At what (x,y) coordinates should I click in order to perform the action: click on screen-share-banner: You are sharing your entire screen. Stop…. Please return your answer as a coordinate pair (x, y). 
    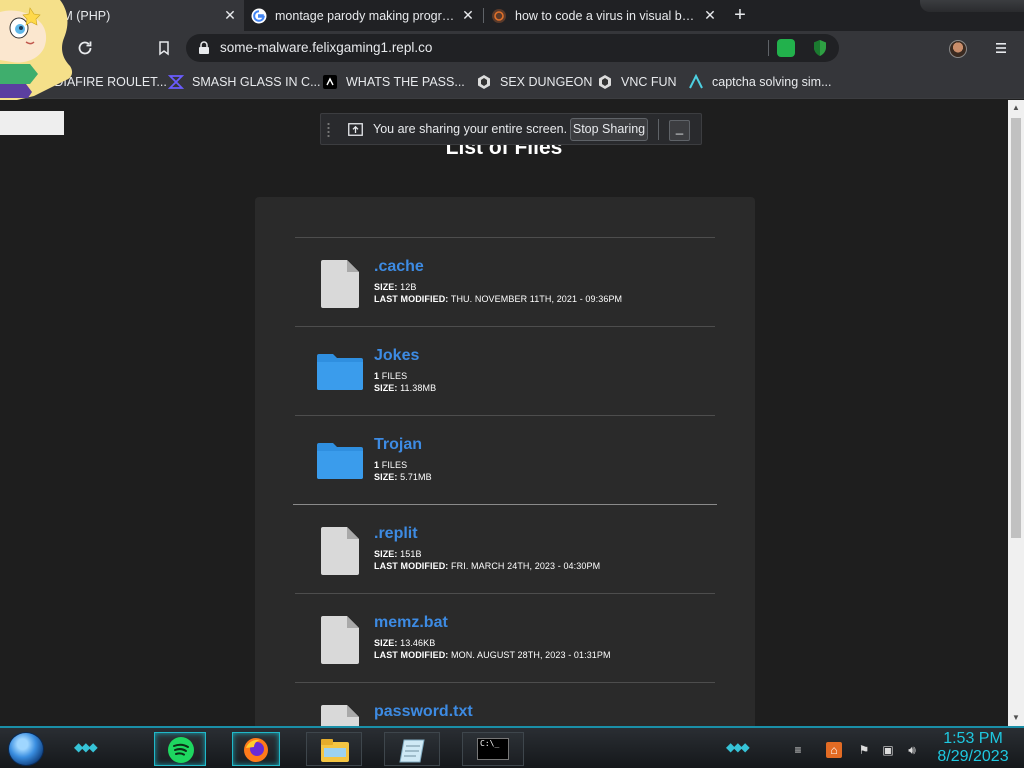
    Looking at the image, I should click on (511, 129).